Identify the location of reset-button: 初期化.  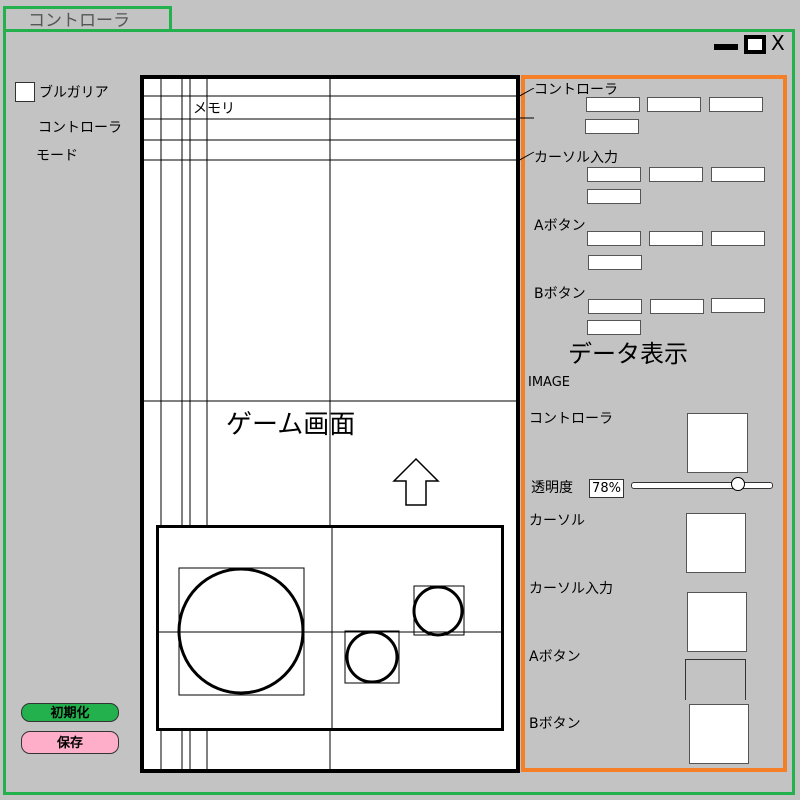
(70, 712).